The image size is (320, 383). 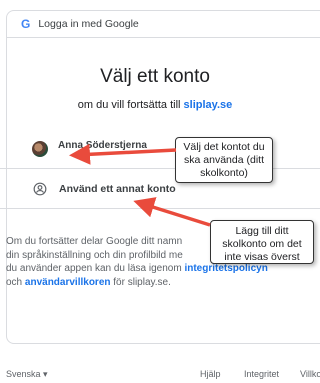 What do you see at coordinates (160, 376) in the screenshot?
I see `footer: Svenska ▾ Hjälp Integritet Villko` at bounding box center [160, 376].